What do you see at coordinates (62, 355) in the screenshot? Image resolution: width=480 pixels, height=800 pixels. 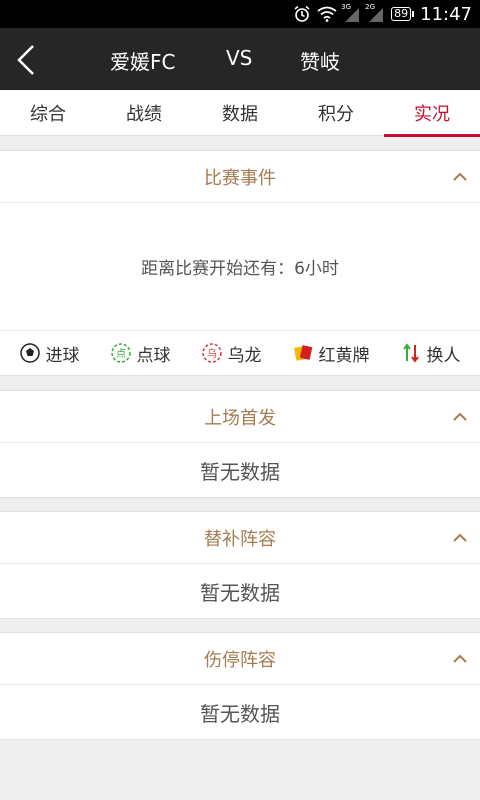 I see `legend-goal-label: 进球` at bounding box center [62, 355].